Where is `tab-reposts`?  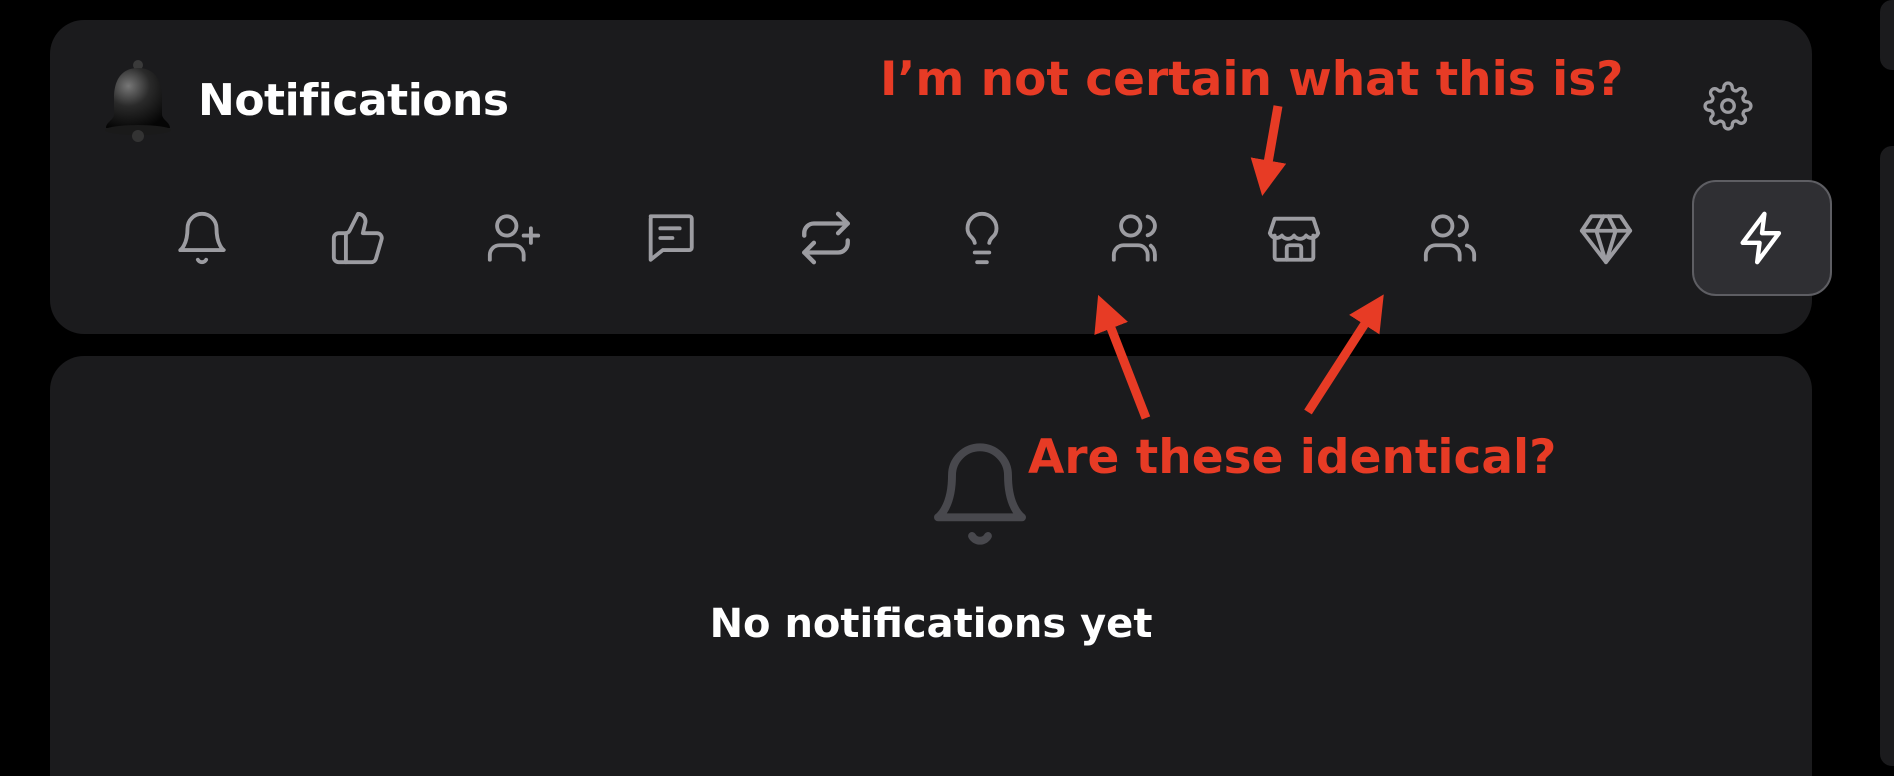
tab-reposts is located at coordinates (826, 238).